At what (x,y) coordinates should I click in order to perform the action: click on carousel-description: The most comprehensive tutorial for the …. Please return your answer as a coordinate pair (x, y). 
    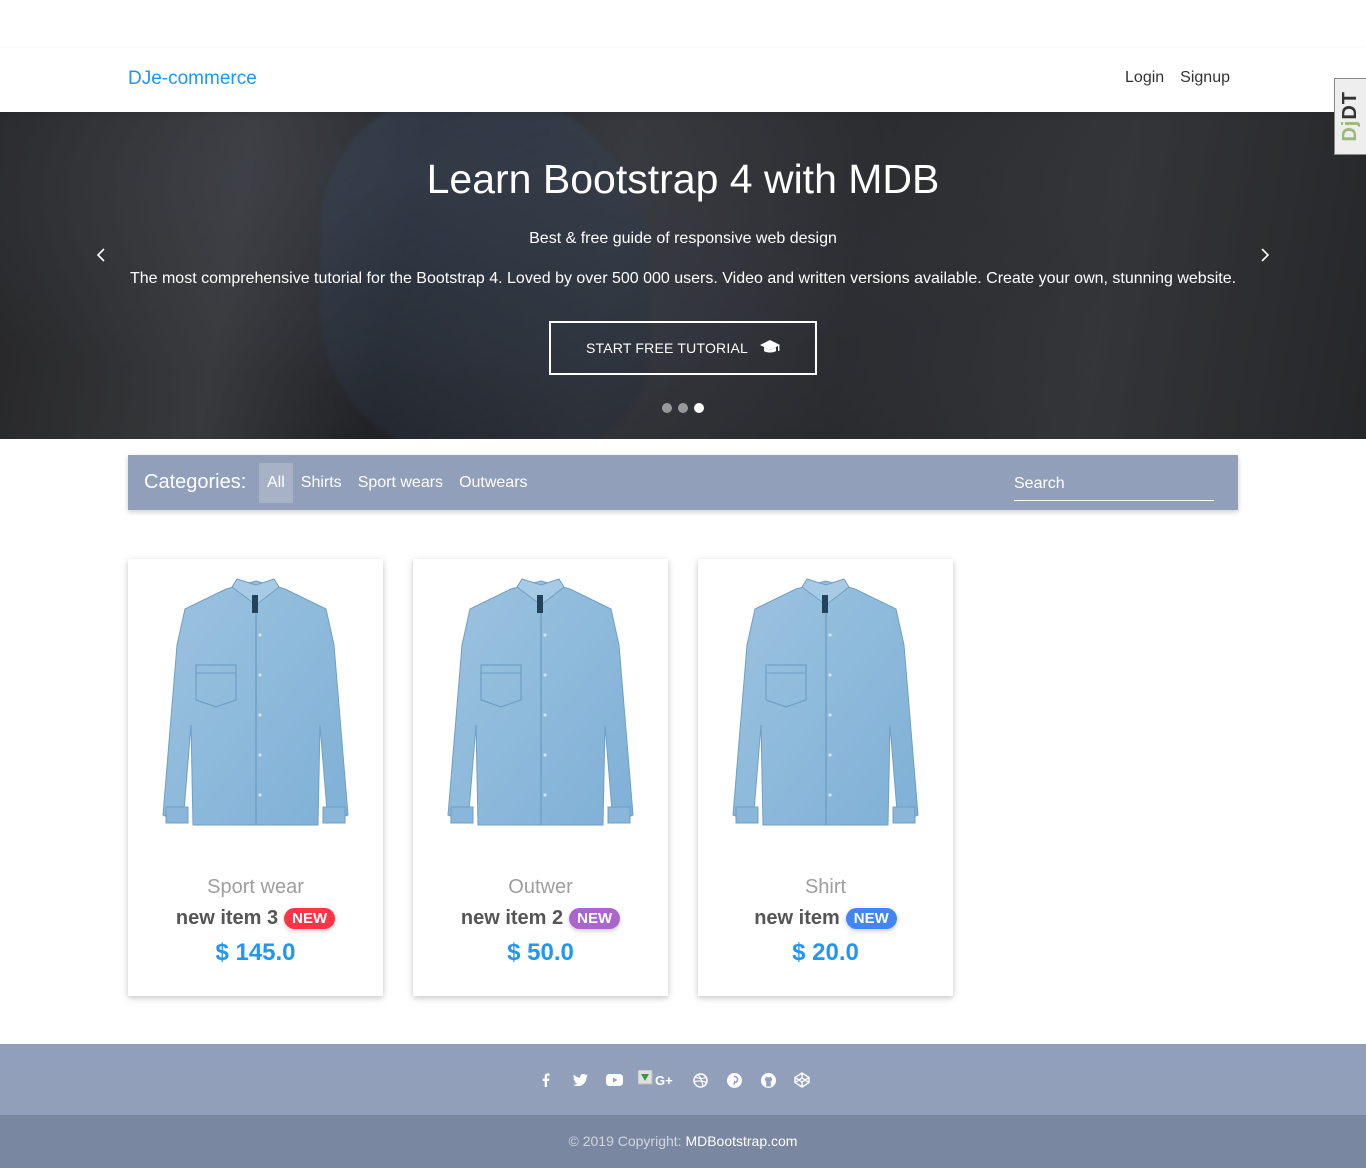
    Looking at the image, I should click on (683, 278).